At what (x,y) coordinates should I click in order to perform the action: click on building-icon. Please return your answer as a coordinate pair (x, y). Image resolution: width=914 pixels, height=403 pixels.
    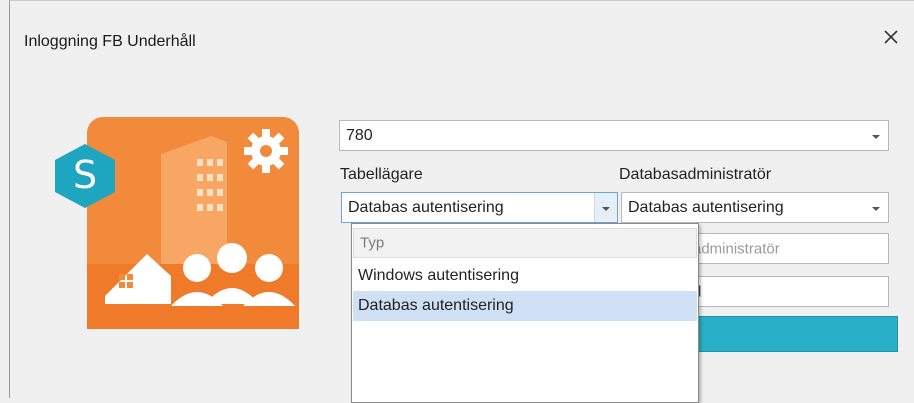
    Looking at the image, I should click on (194, 200).